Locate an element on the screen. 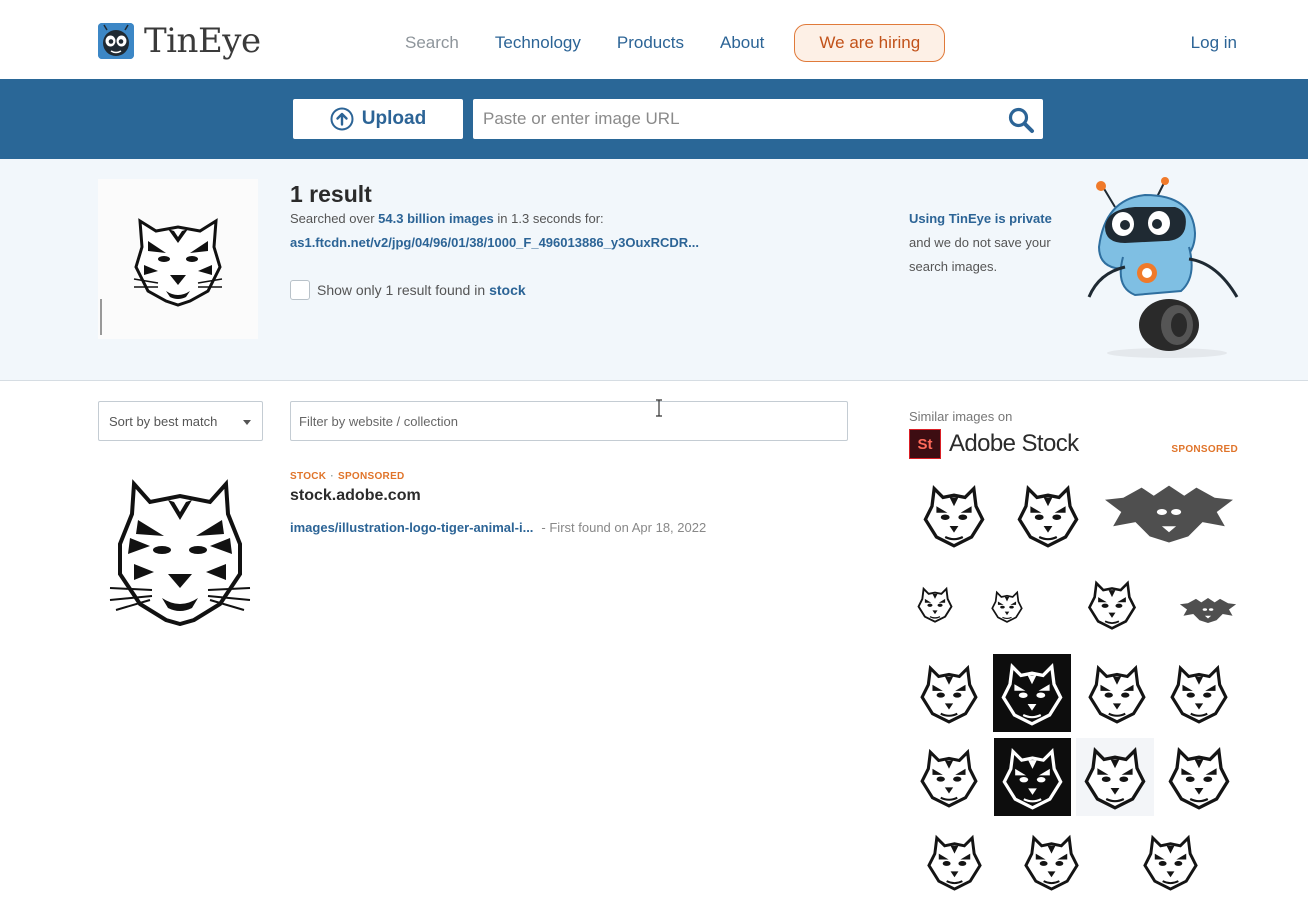 The height and width of the screenshot is (897, 1308). result-count: 1 result is located at coordinates (331, 194).